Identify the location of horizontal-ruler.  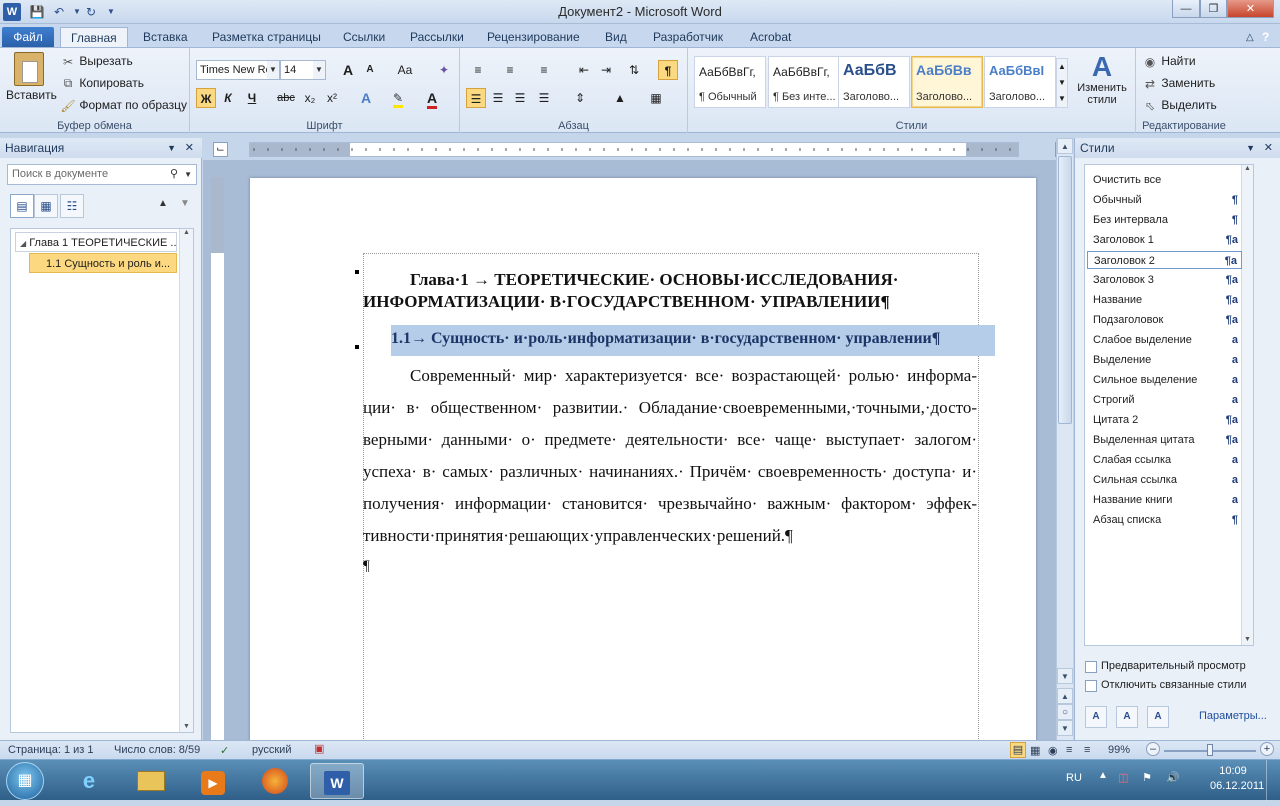
(634, 149).